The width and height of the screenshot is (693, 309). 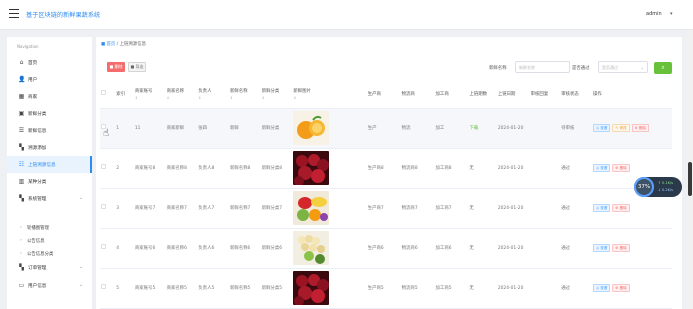 What do you see at coordinates (621, 128) in the screenshot?
I see `modify-button: ✎ 修改` at bounding box center [621, 128].